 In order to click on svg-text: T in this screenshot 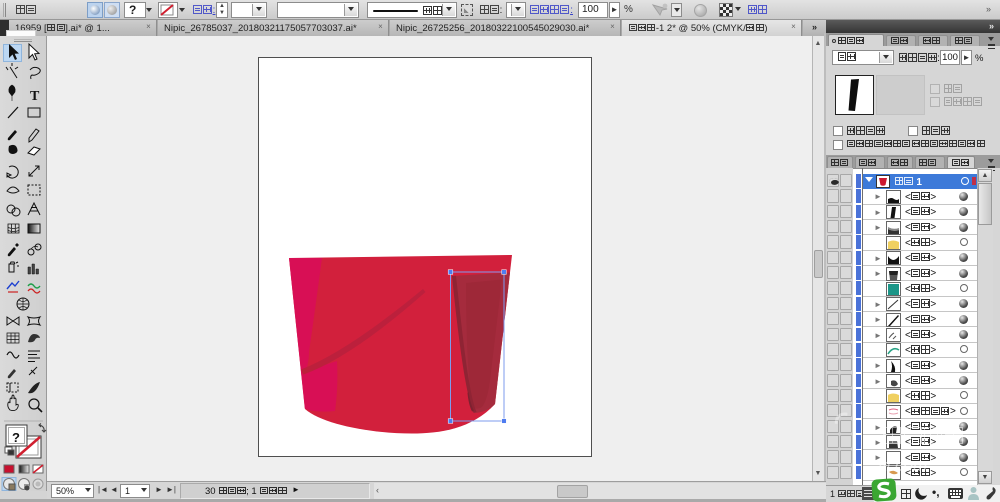, I will do `click(35, 96)`.